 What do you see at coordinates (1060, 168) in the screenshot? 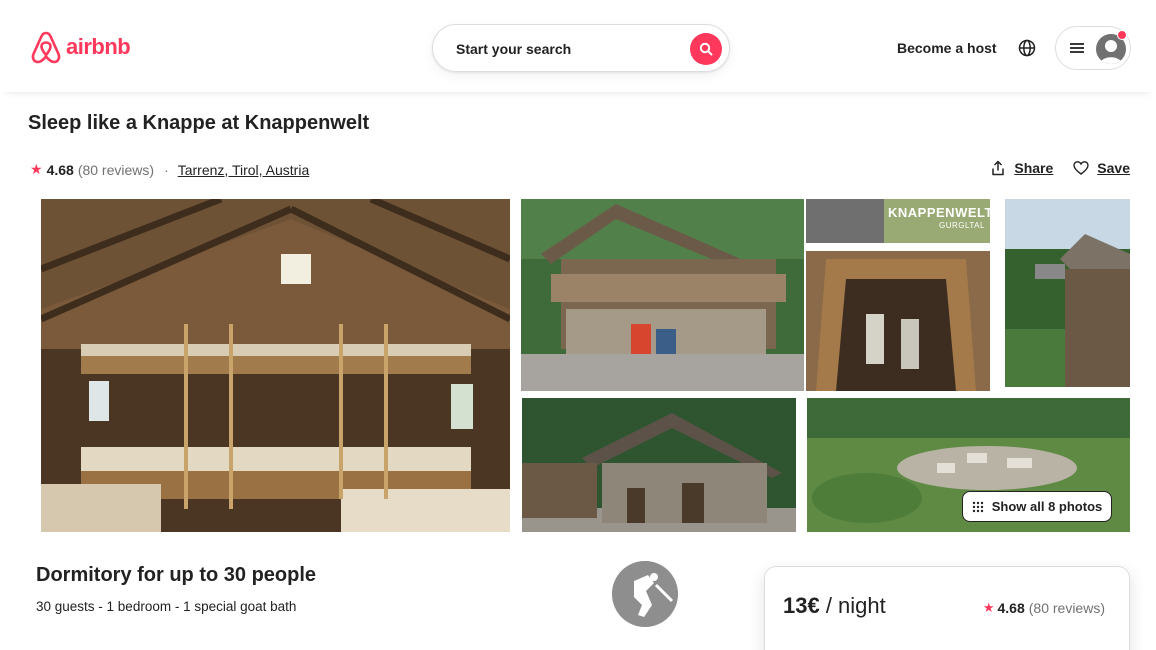
I see `listing-actions: Share Save` at bounding box center [1060, 168].